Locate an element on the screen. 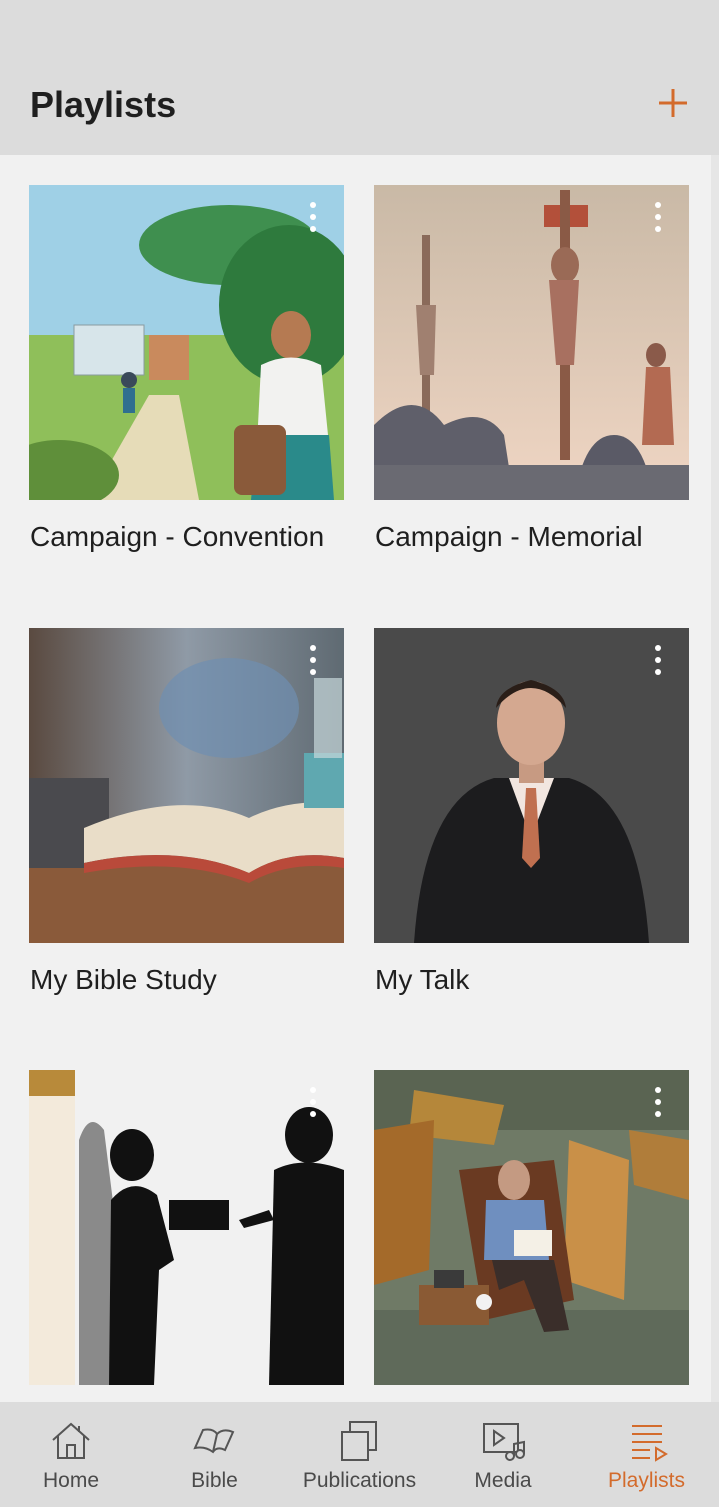 The height and width of the screenshot is (1507, 719). nav-label: Publications is located at coordinates (359, 1480).